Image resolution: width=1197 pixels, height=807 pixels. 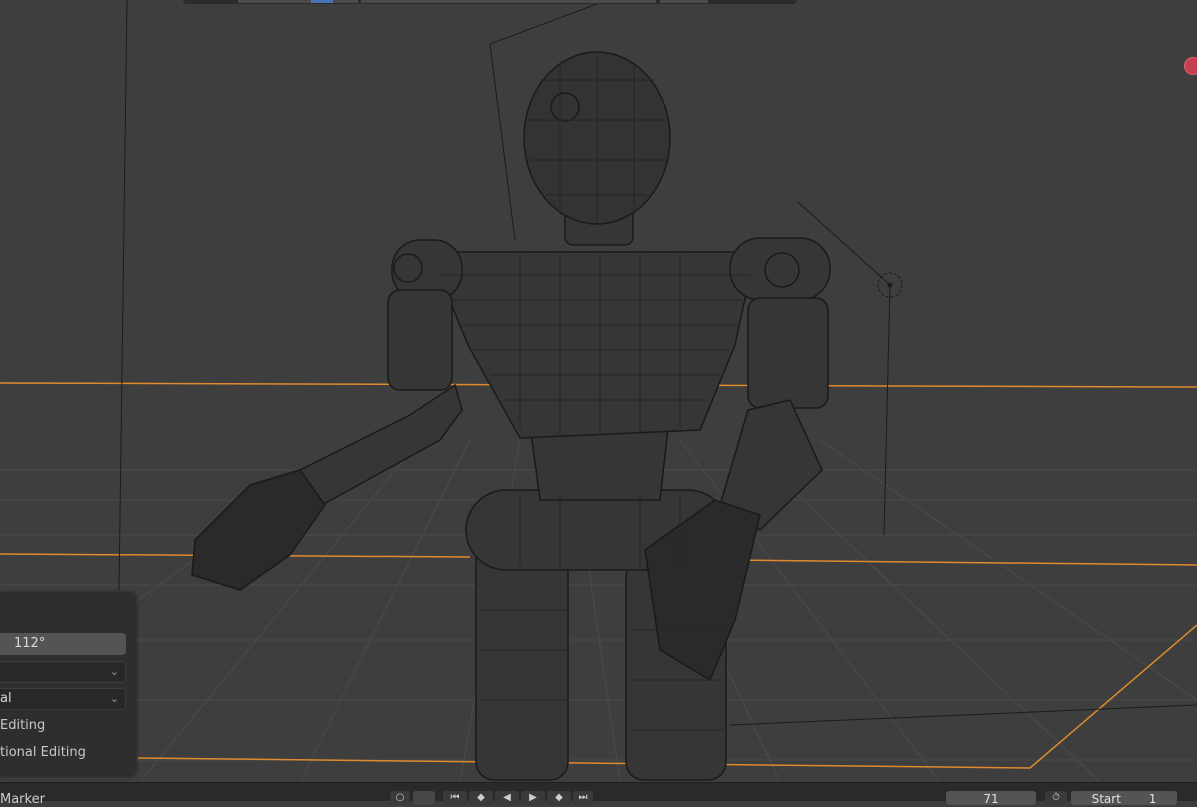 I want to click on timeline-header: Marker ○ ⏮ ◆ ◀ ▶ ◆ ⏭ 71 ⏱ Start 1, so click(x=598, y=794).